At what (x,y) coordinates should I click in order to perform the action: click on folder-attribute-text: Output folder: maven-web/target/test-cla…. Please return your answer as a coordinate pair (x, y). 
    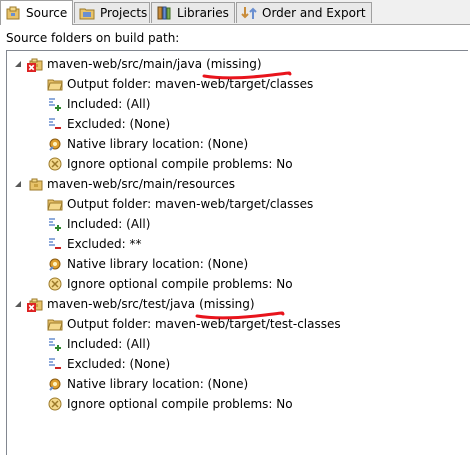
    Looking at the image, I should click on (204, 324).